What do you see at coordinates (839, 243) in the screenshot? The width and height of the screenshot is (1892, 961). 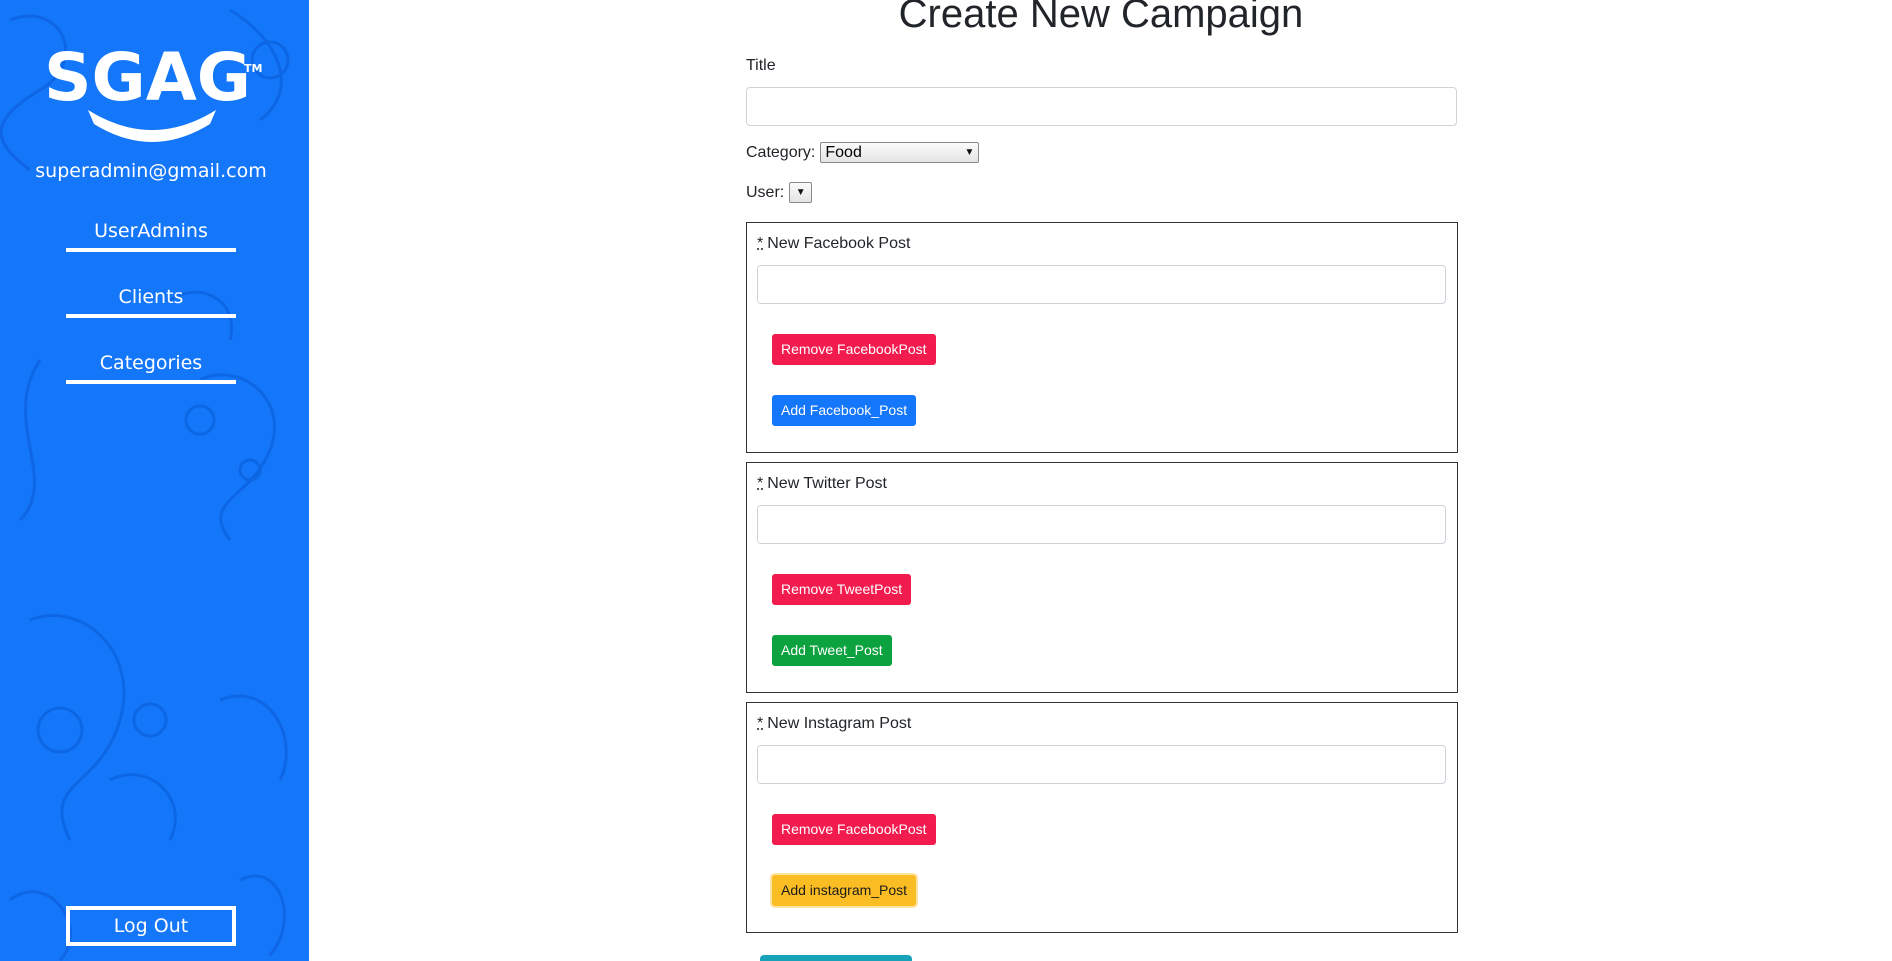 I see `facebook-post-label-text: New Facebook Post` at bounding box center [839, 243].